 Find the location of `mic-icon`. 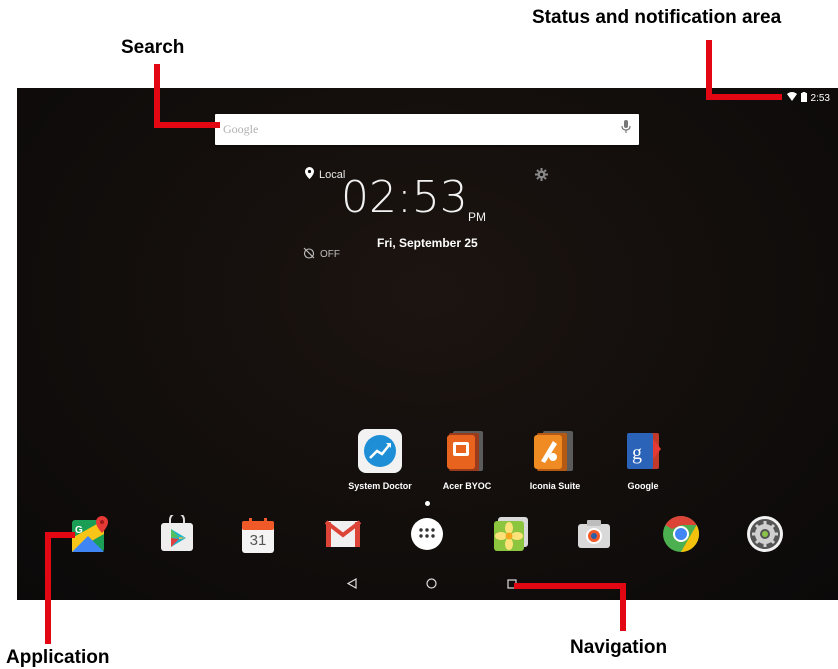

mic-icon is located at coordinates (626, 129).